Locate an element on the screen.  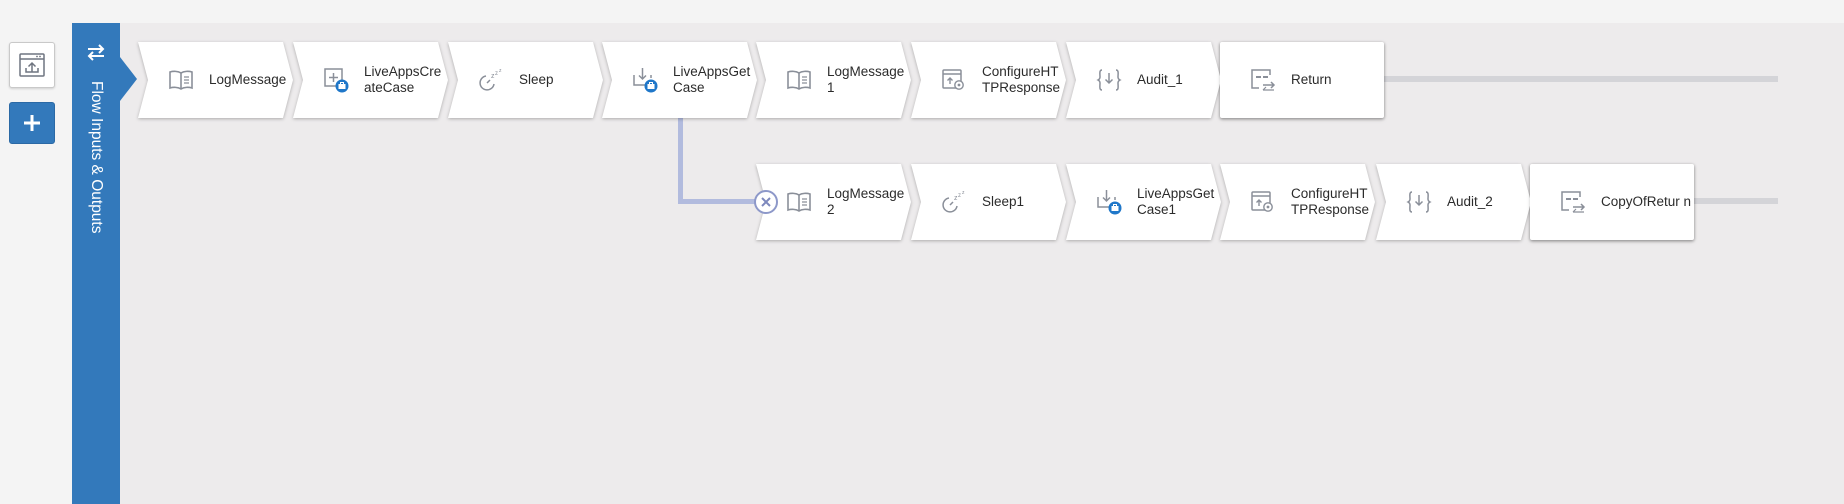
activity-label: LogMessage 2 is located at coordinates (866, 201).